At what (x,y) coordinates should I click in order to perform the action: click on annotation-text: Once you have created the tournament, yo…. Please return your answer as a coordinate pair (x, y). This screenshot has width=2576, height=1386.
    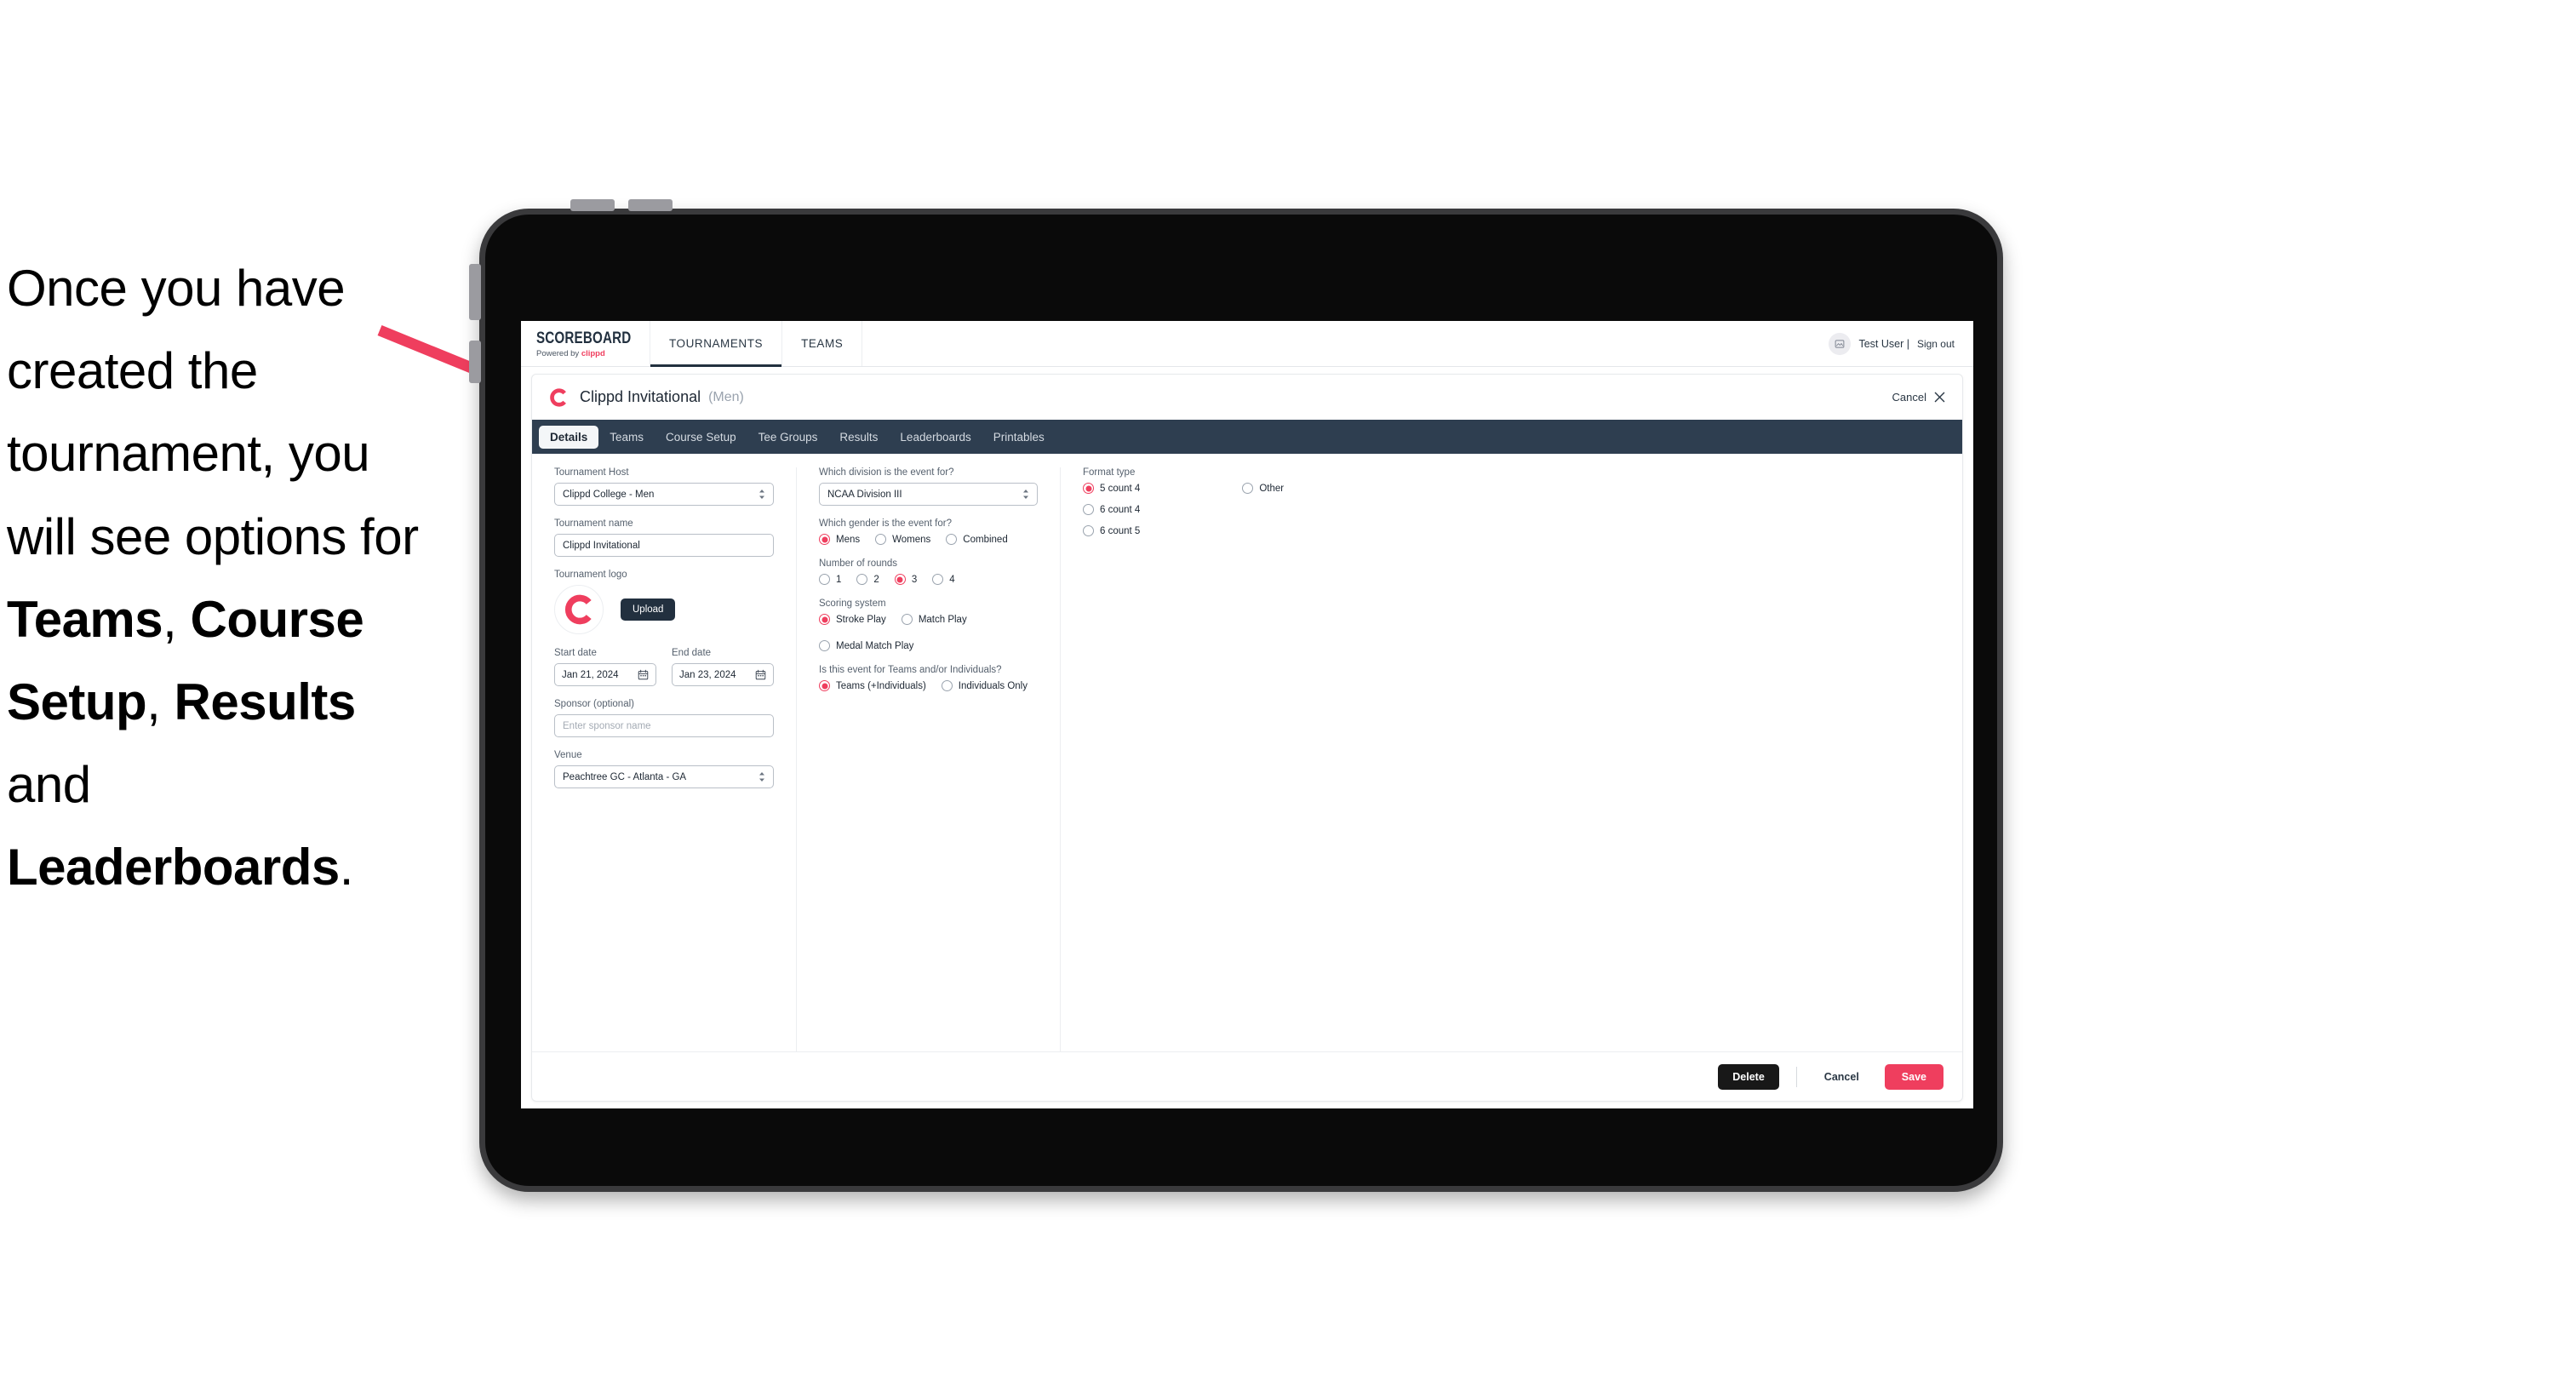
    Looking at the image, I should click on (220, 578).